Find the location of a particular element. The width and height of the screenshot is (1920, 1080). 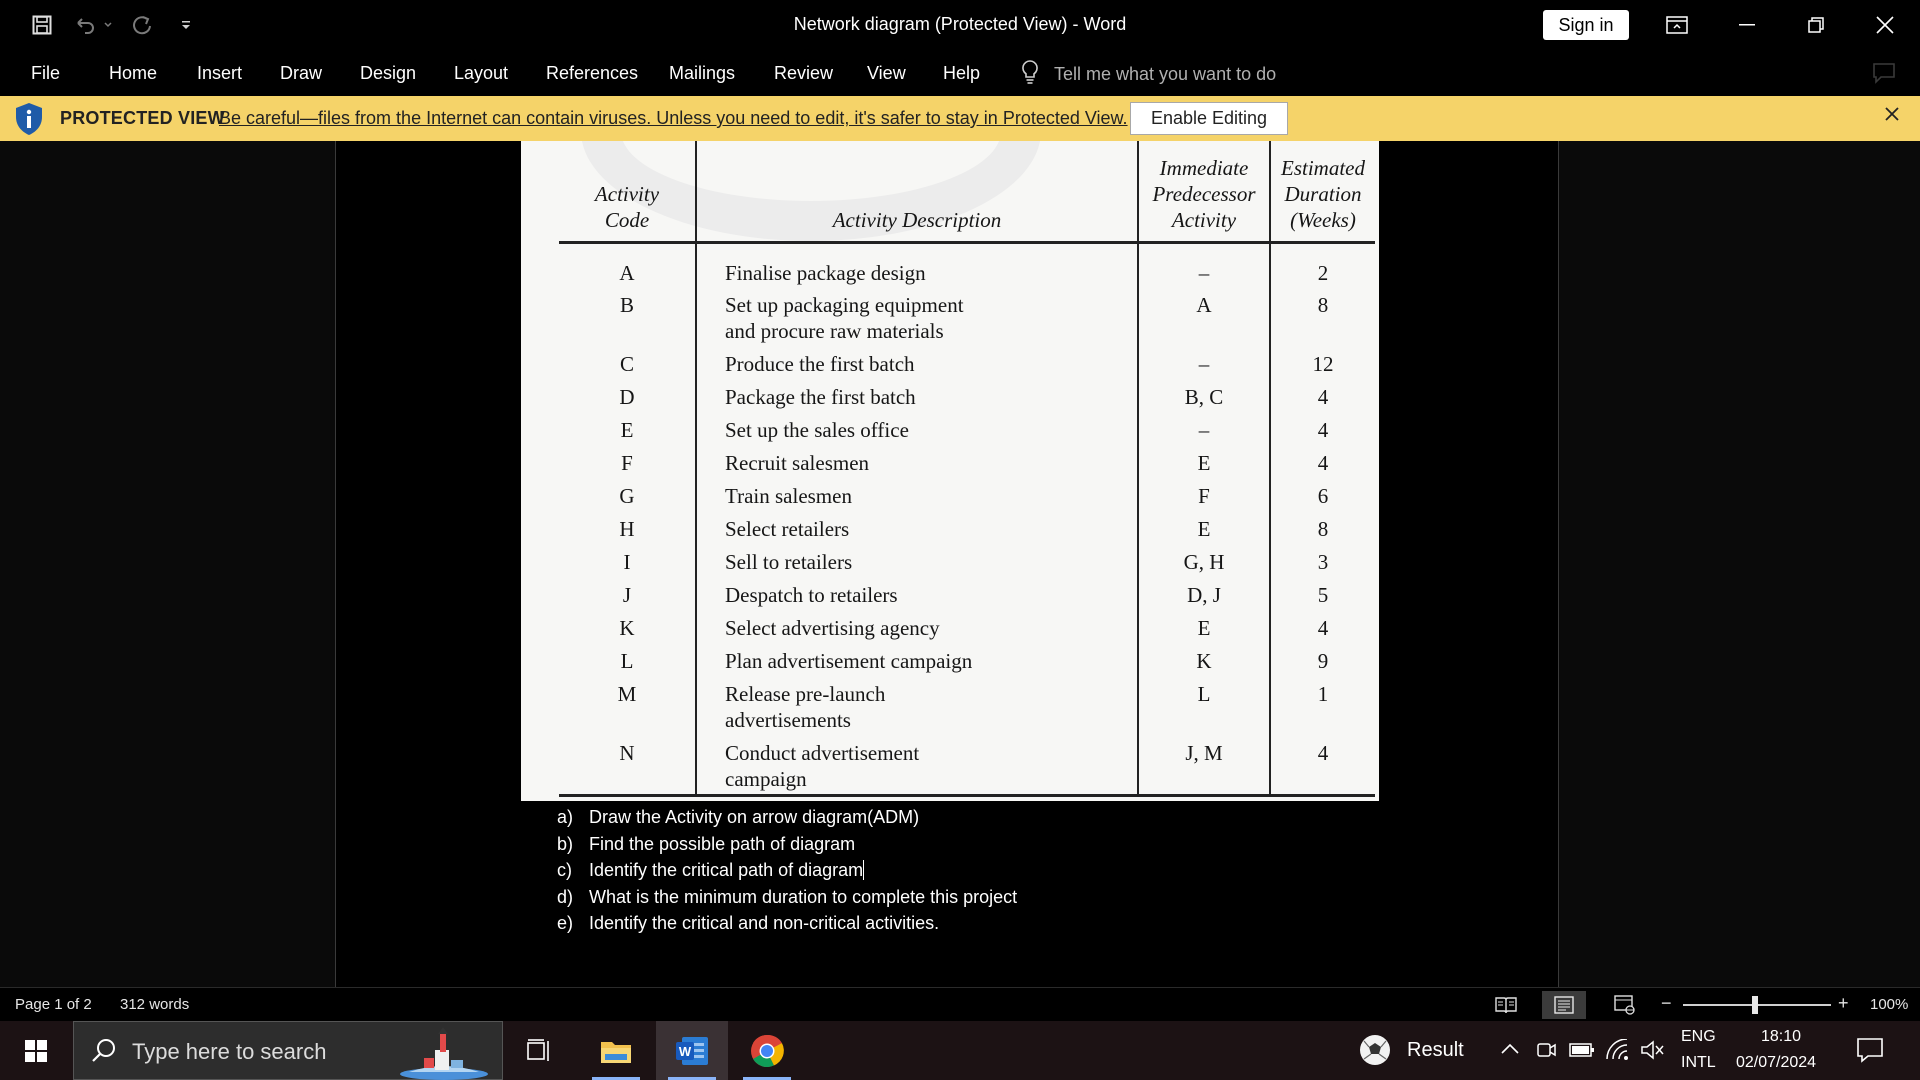

cell-code: L is located at coordinates (628, 663).